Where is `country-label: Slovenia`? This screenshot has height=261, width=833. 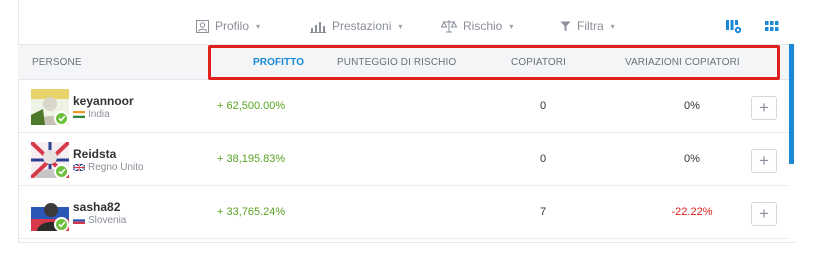 country-label: Slovenia is located at coordinates (107, 220).